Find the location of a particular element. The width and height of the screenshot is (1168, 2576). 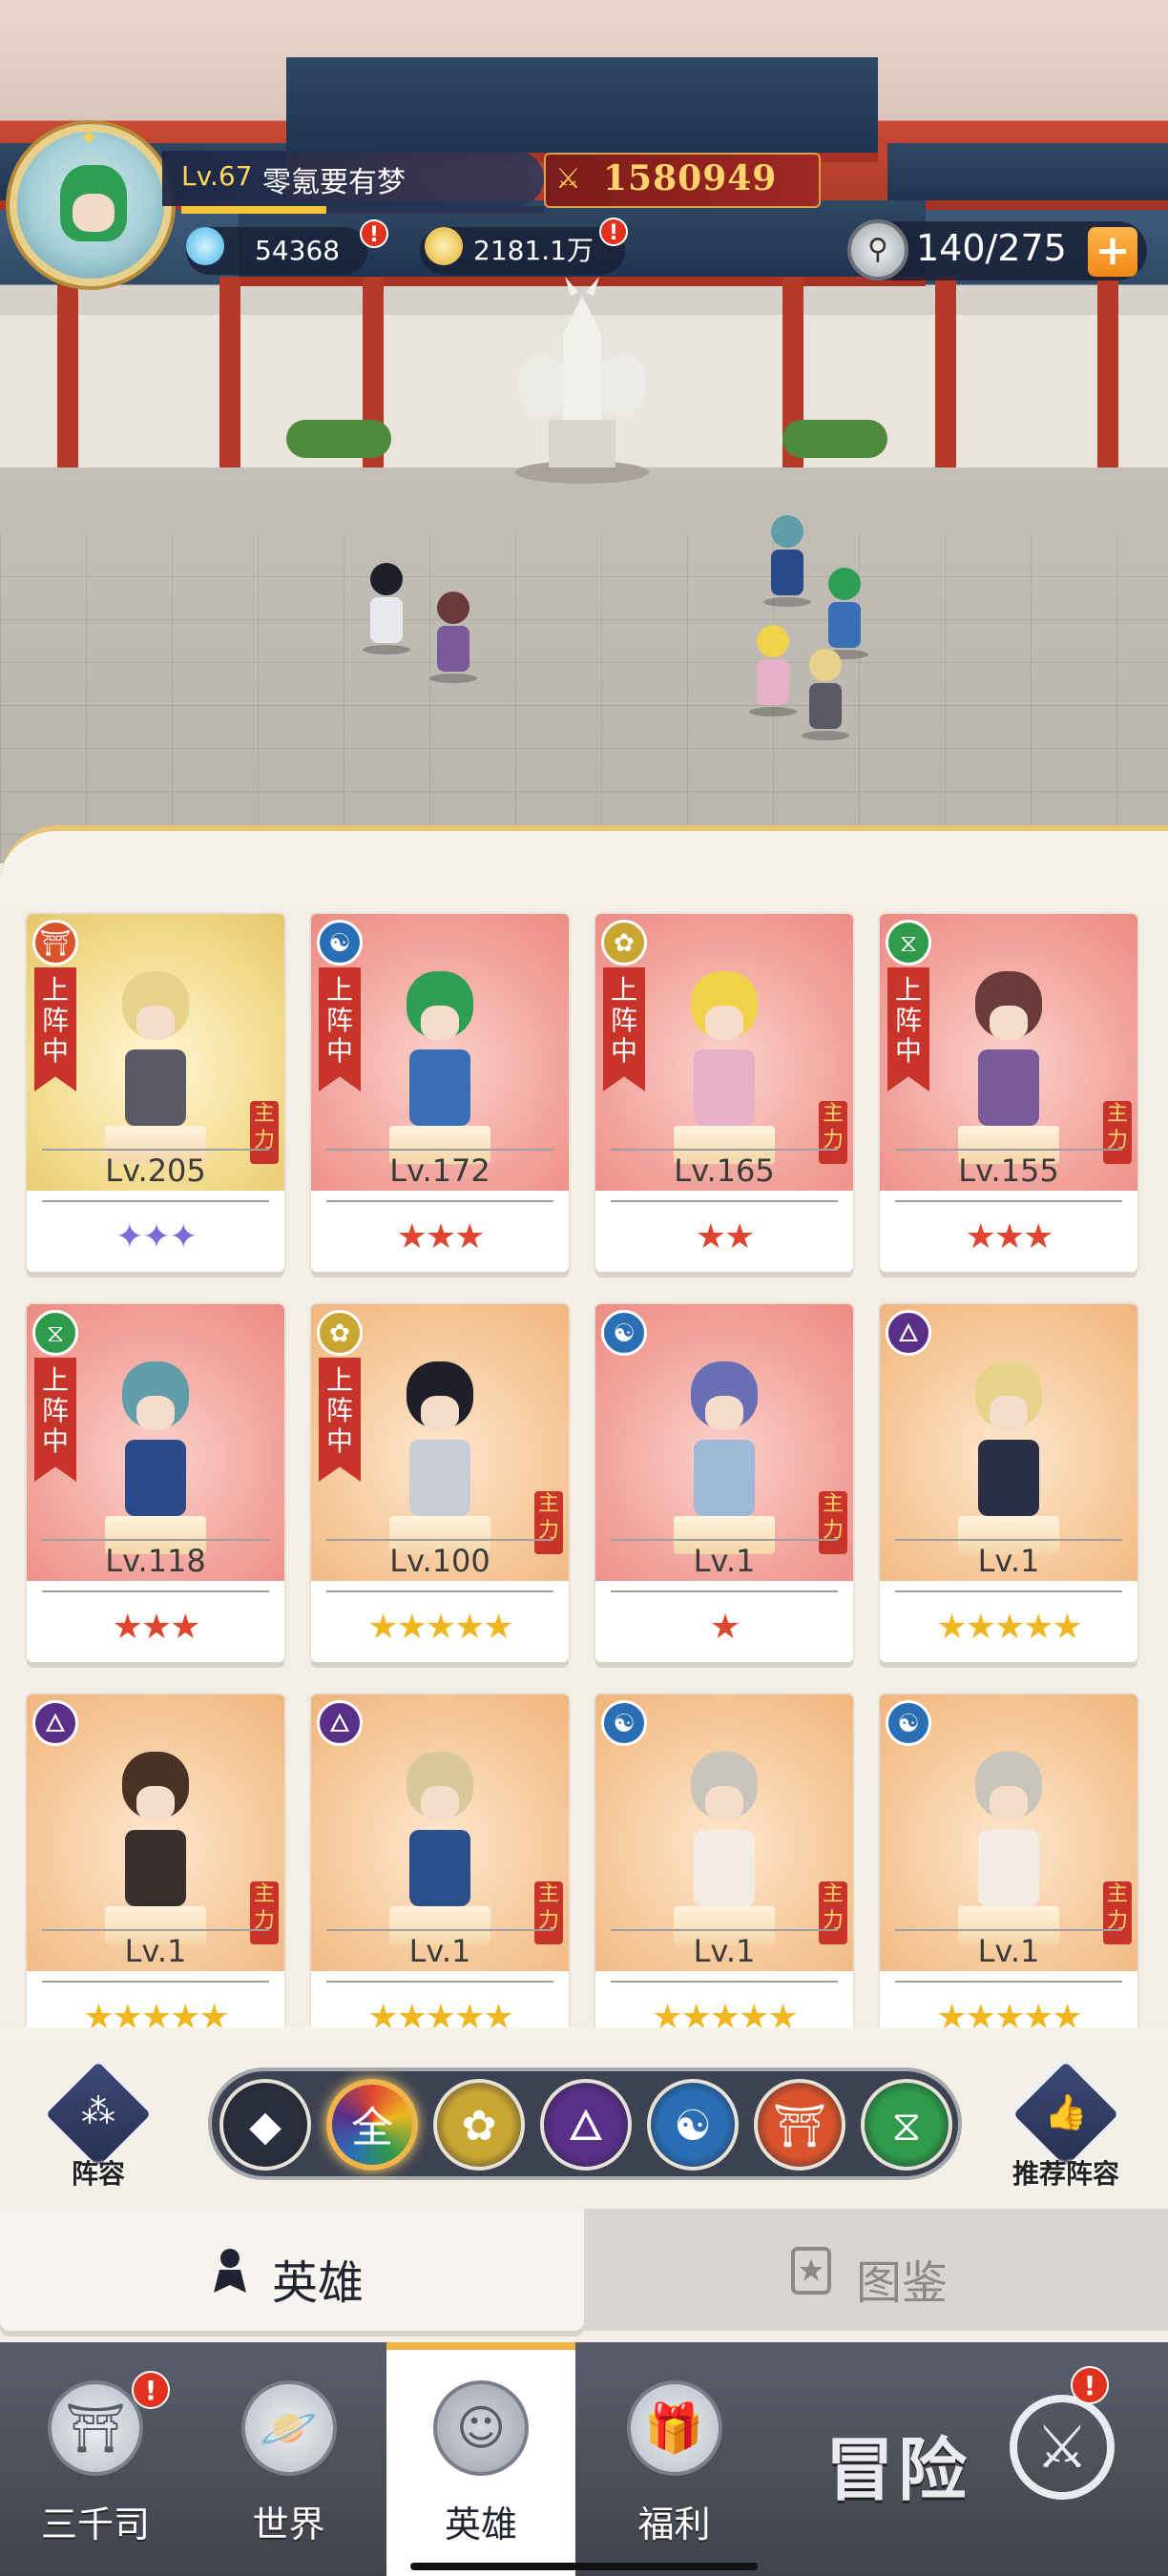

hero-star-rating: ✦✦✦ is located at coordinates (157, 1237).